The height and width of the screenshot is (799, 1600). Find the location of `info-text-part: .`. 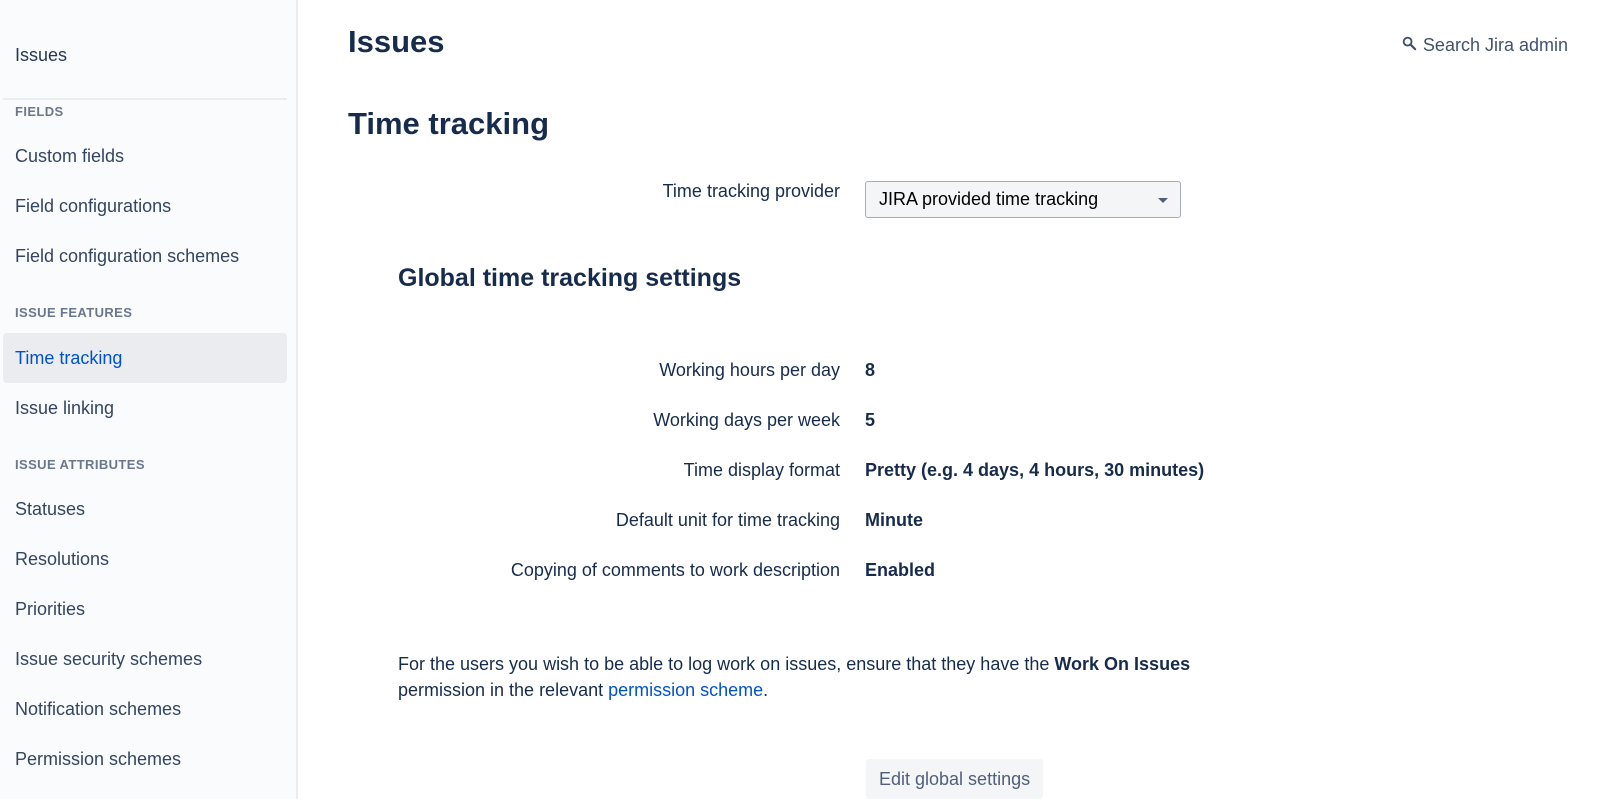

info-text-part: . is located at coordinates (766, 690).